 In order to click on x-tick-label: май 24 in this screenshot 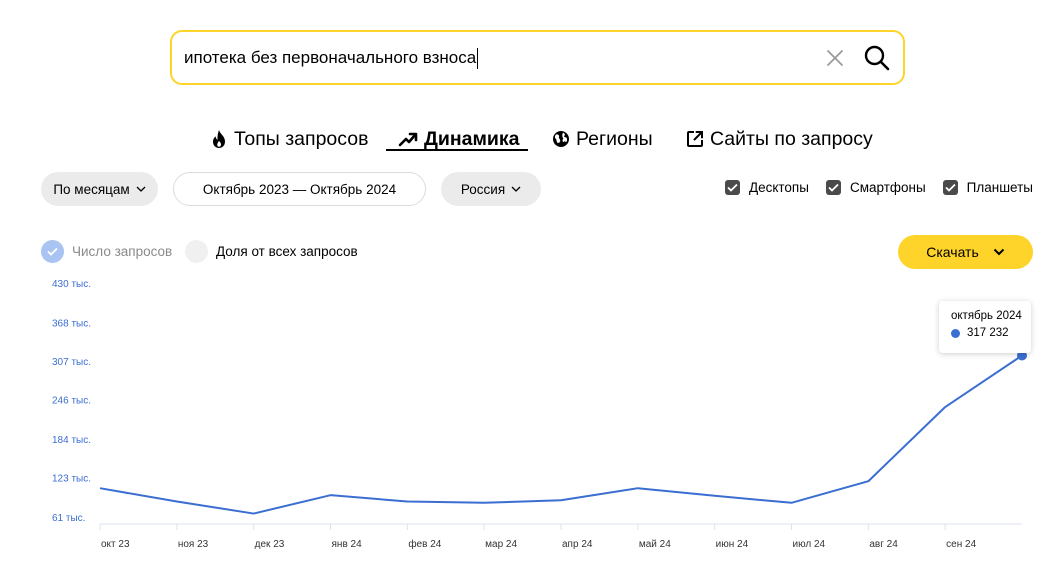, I will do `click(655, 544)`.